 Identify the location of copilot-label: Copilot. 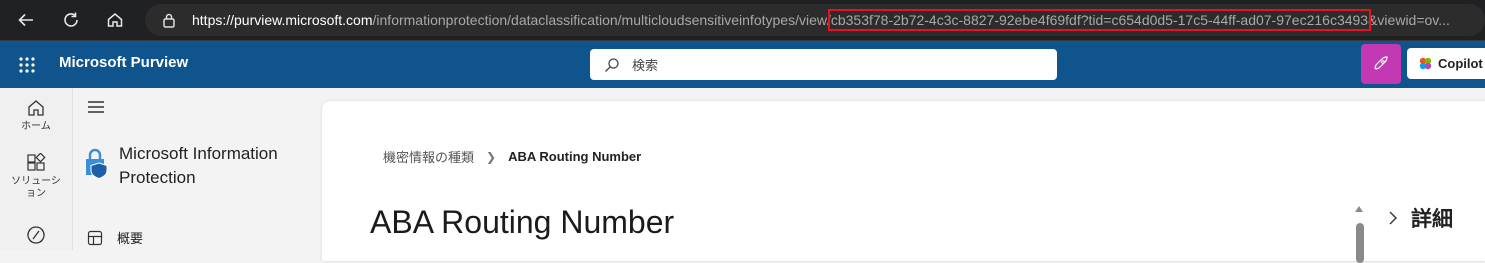
(1460, 63).